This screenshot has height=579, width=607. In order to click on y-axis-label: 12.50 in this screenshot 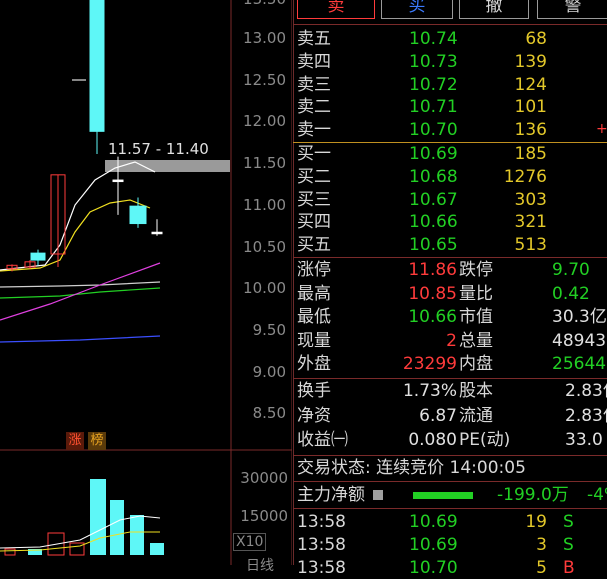, I will do `click(264, 79)`.